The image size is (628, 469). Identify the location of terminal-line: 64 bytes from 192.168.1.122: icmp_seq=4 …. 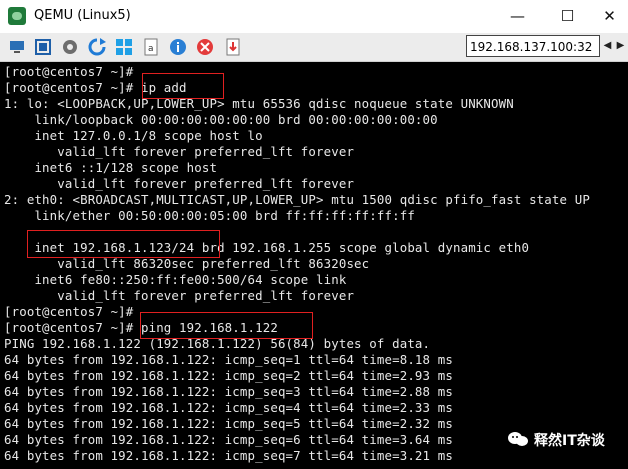
(228, 407).